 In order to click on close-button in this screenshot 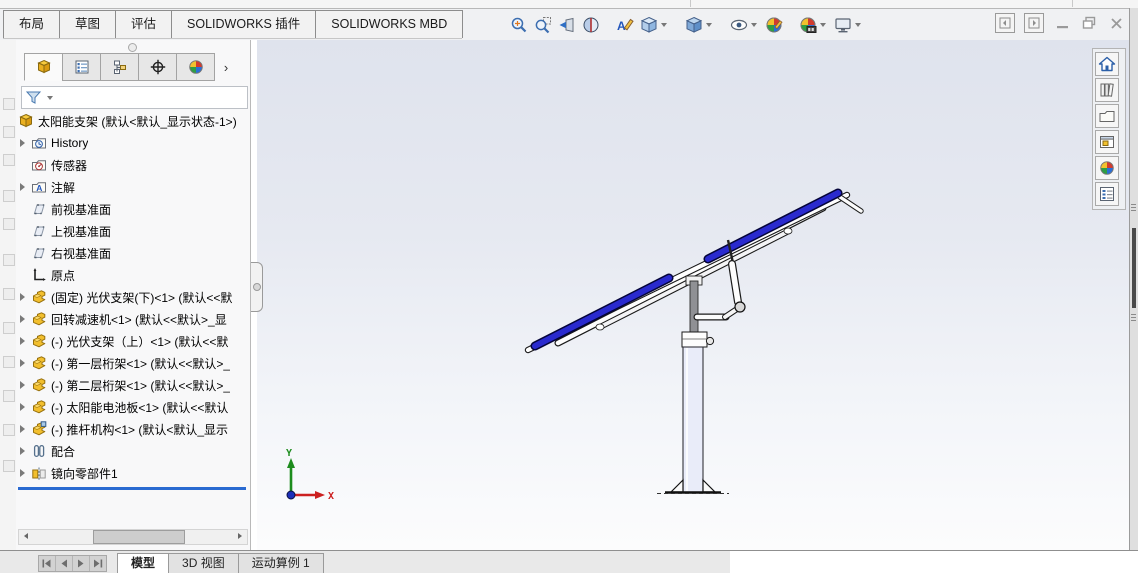, I will do `click(1116, 23)`.